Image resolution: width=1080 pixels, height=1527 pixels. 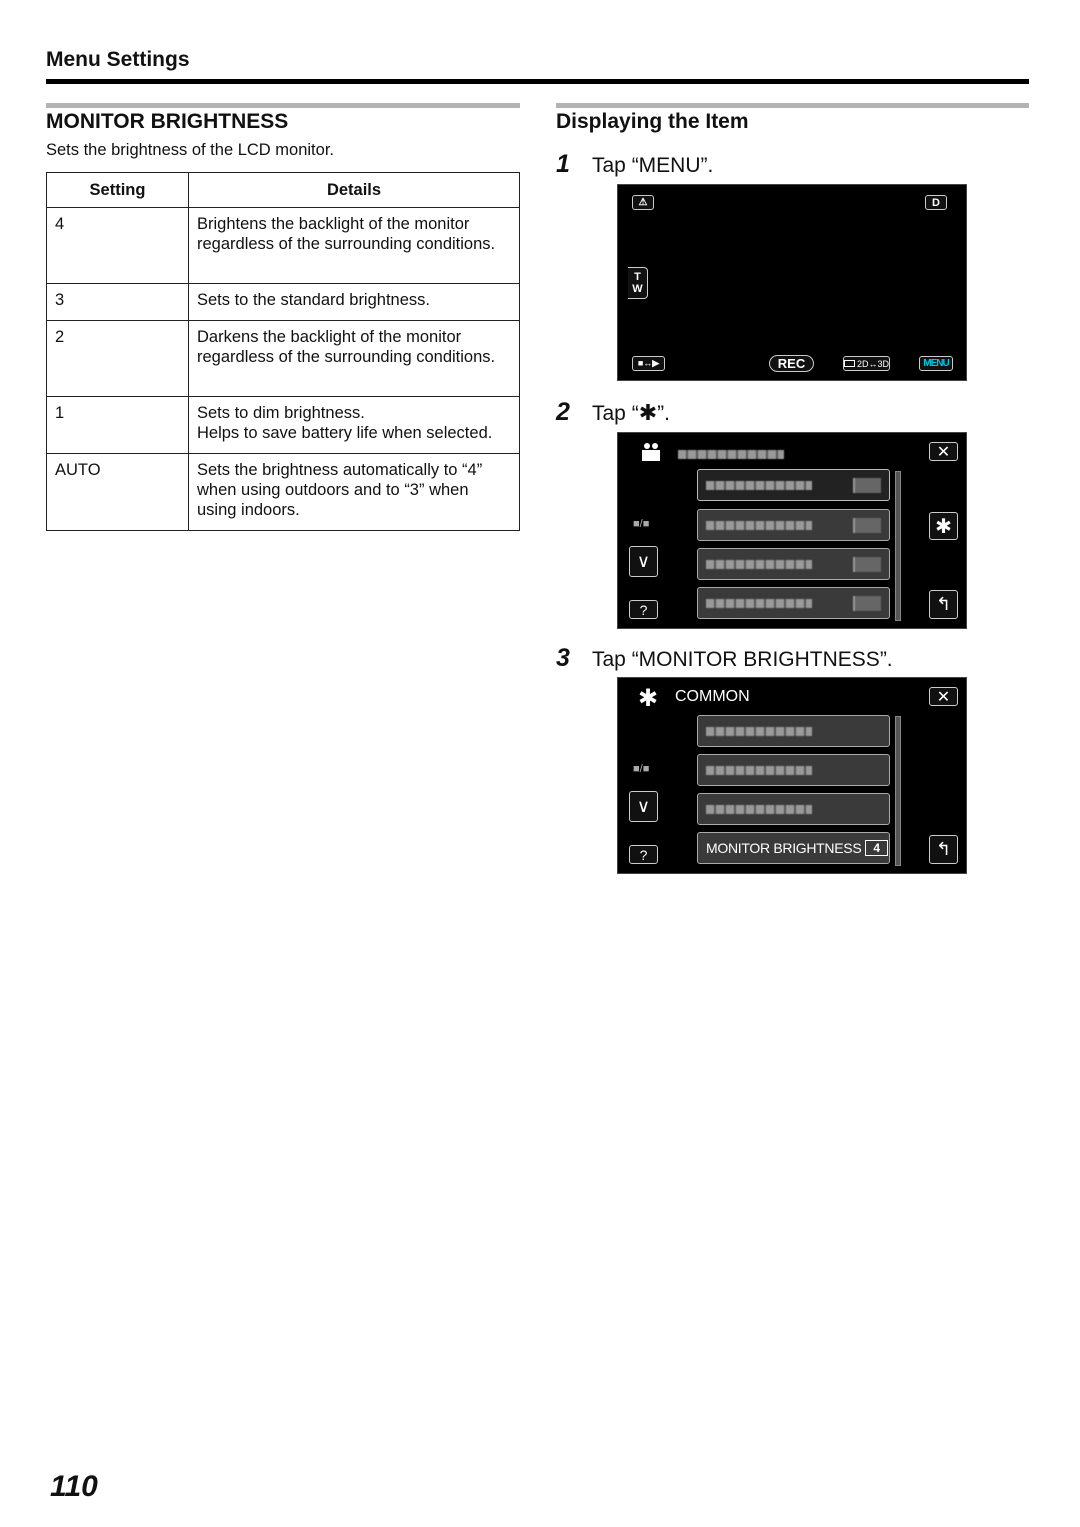 I want to click on menu-button: MENU, so click(x=936, y=363).